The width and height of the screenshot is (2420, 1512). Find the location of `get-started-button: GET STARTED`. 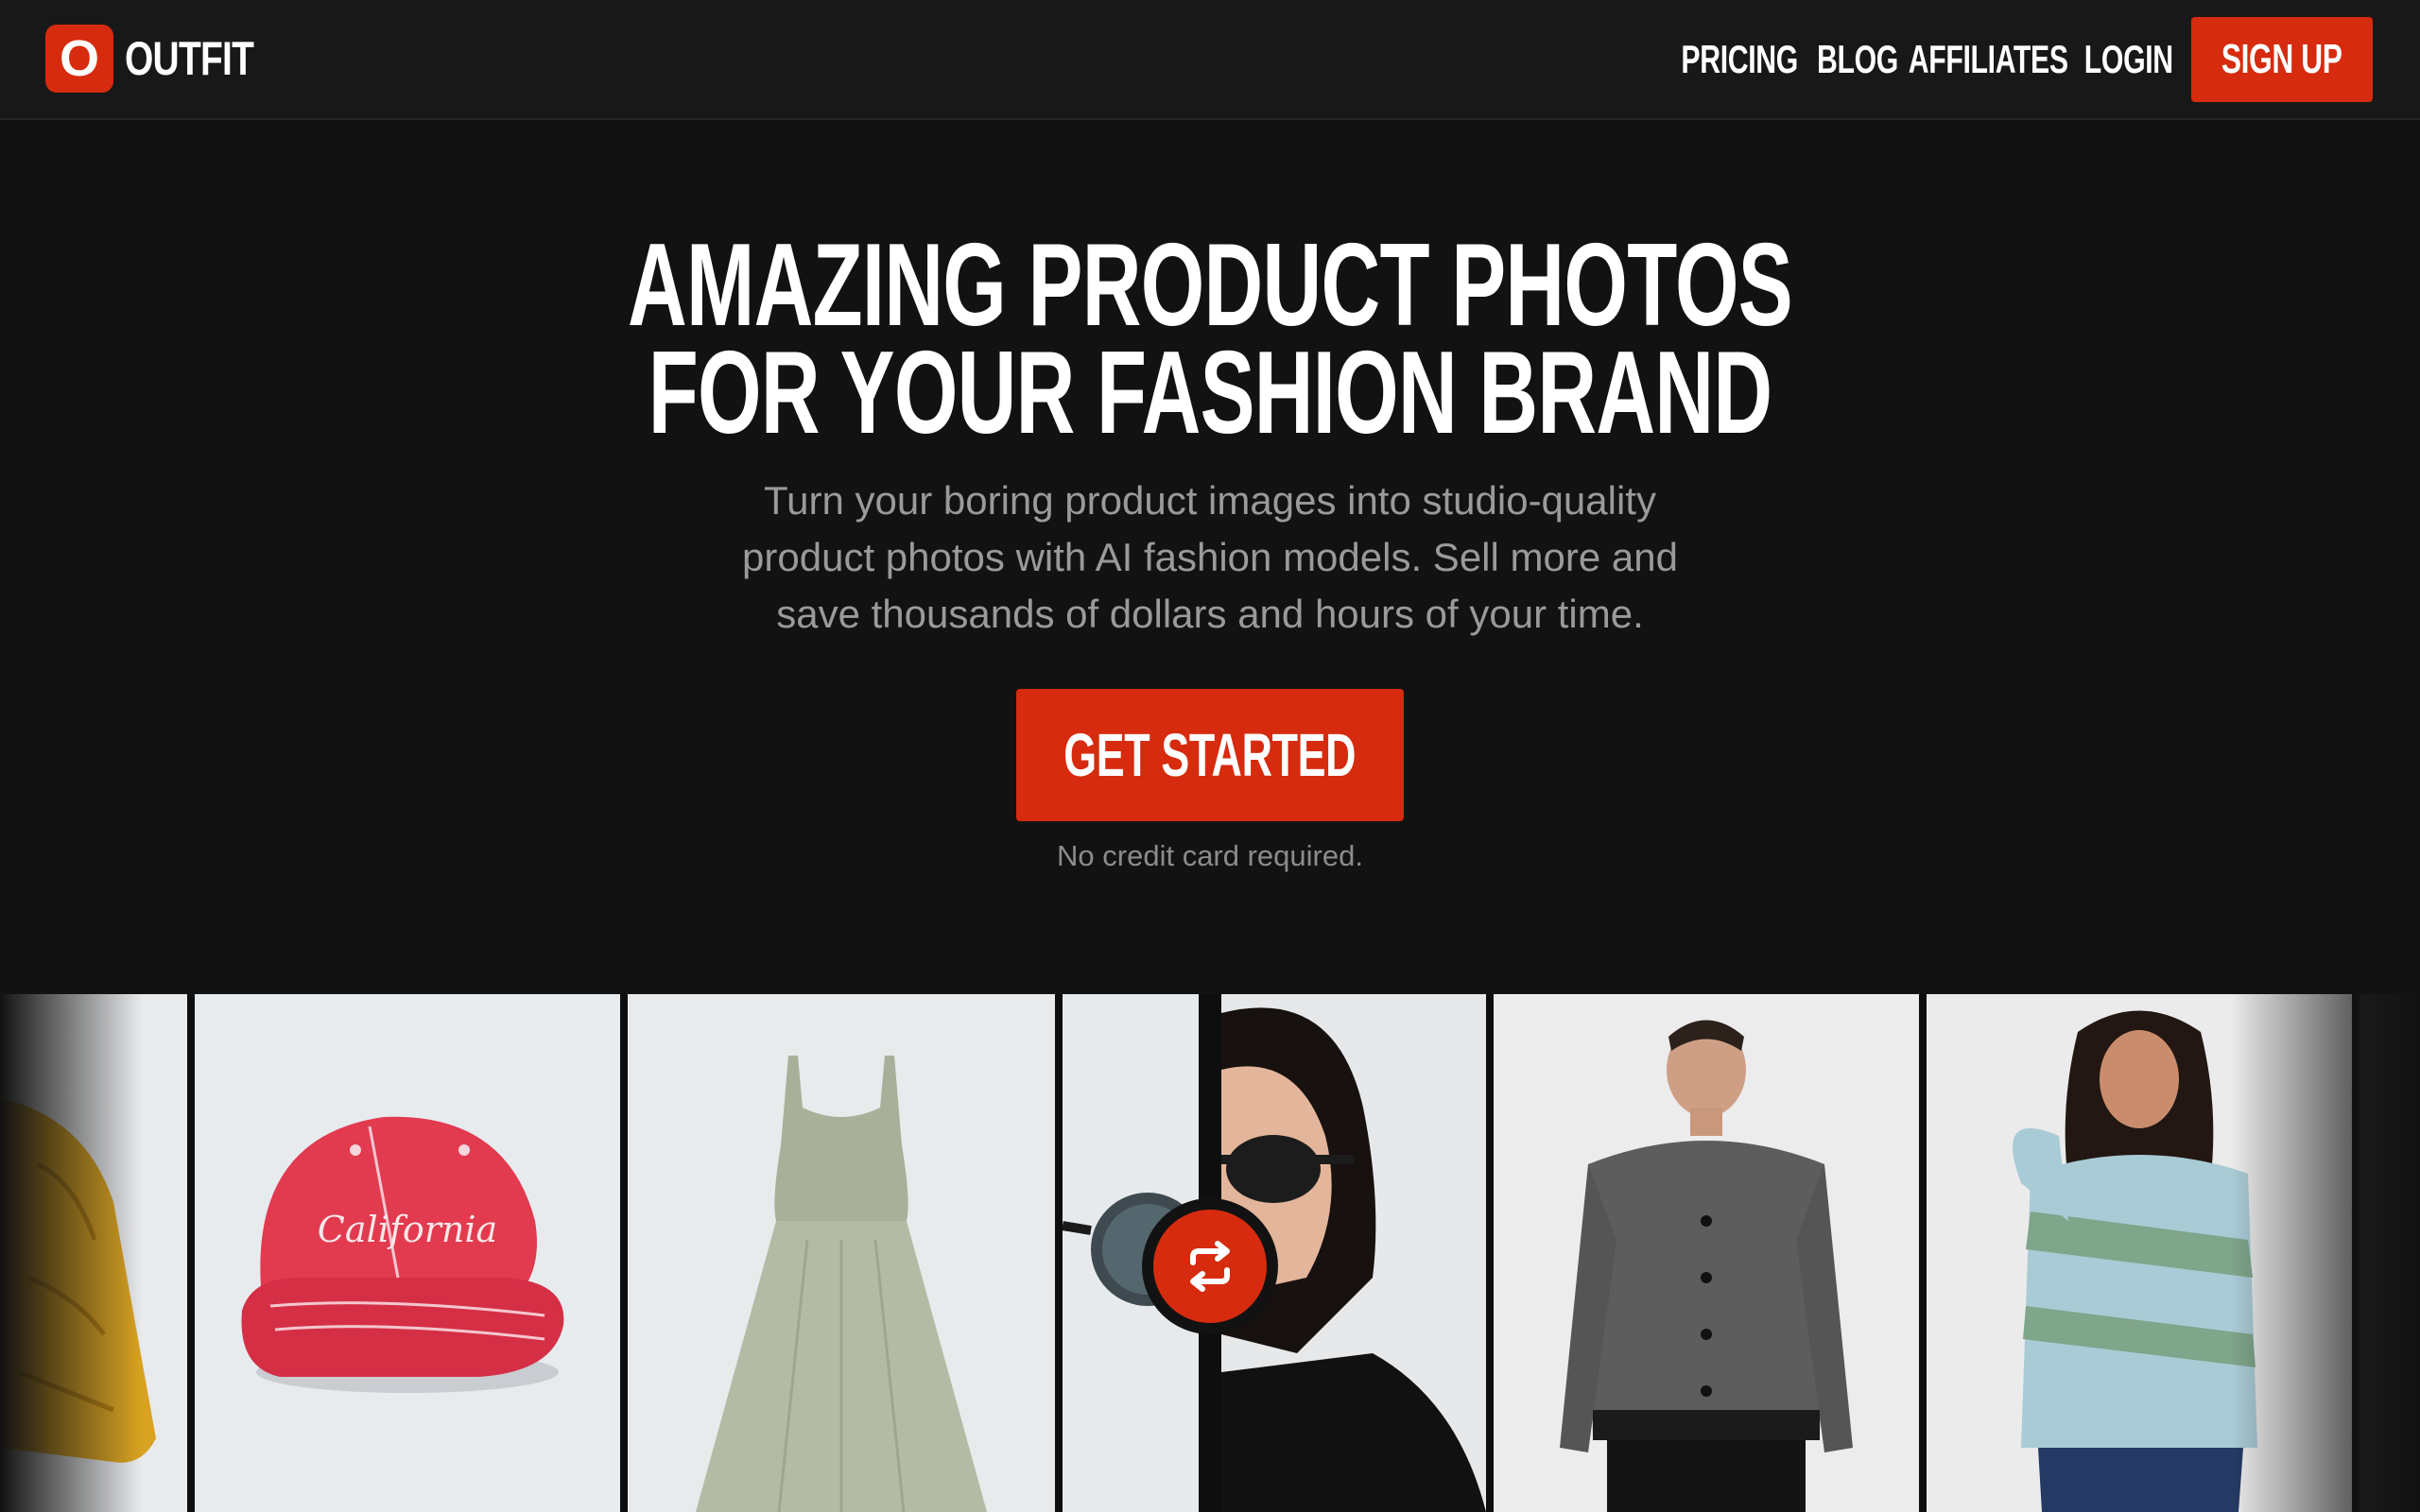

get-started-button: GET STARTED is located at coordinates (1210, 755).